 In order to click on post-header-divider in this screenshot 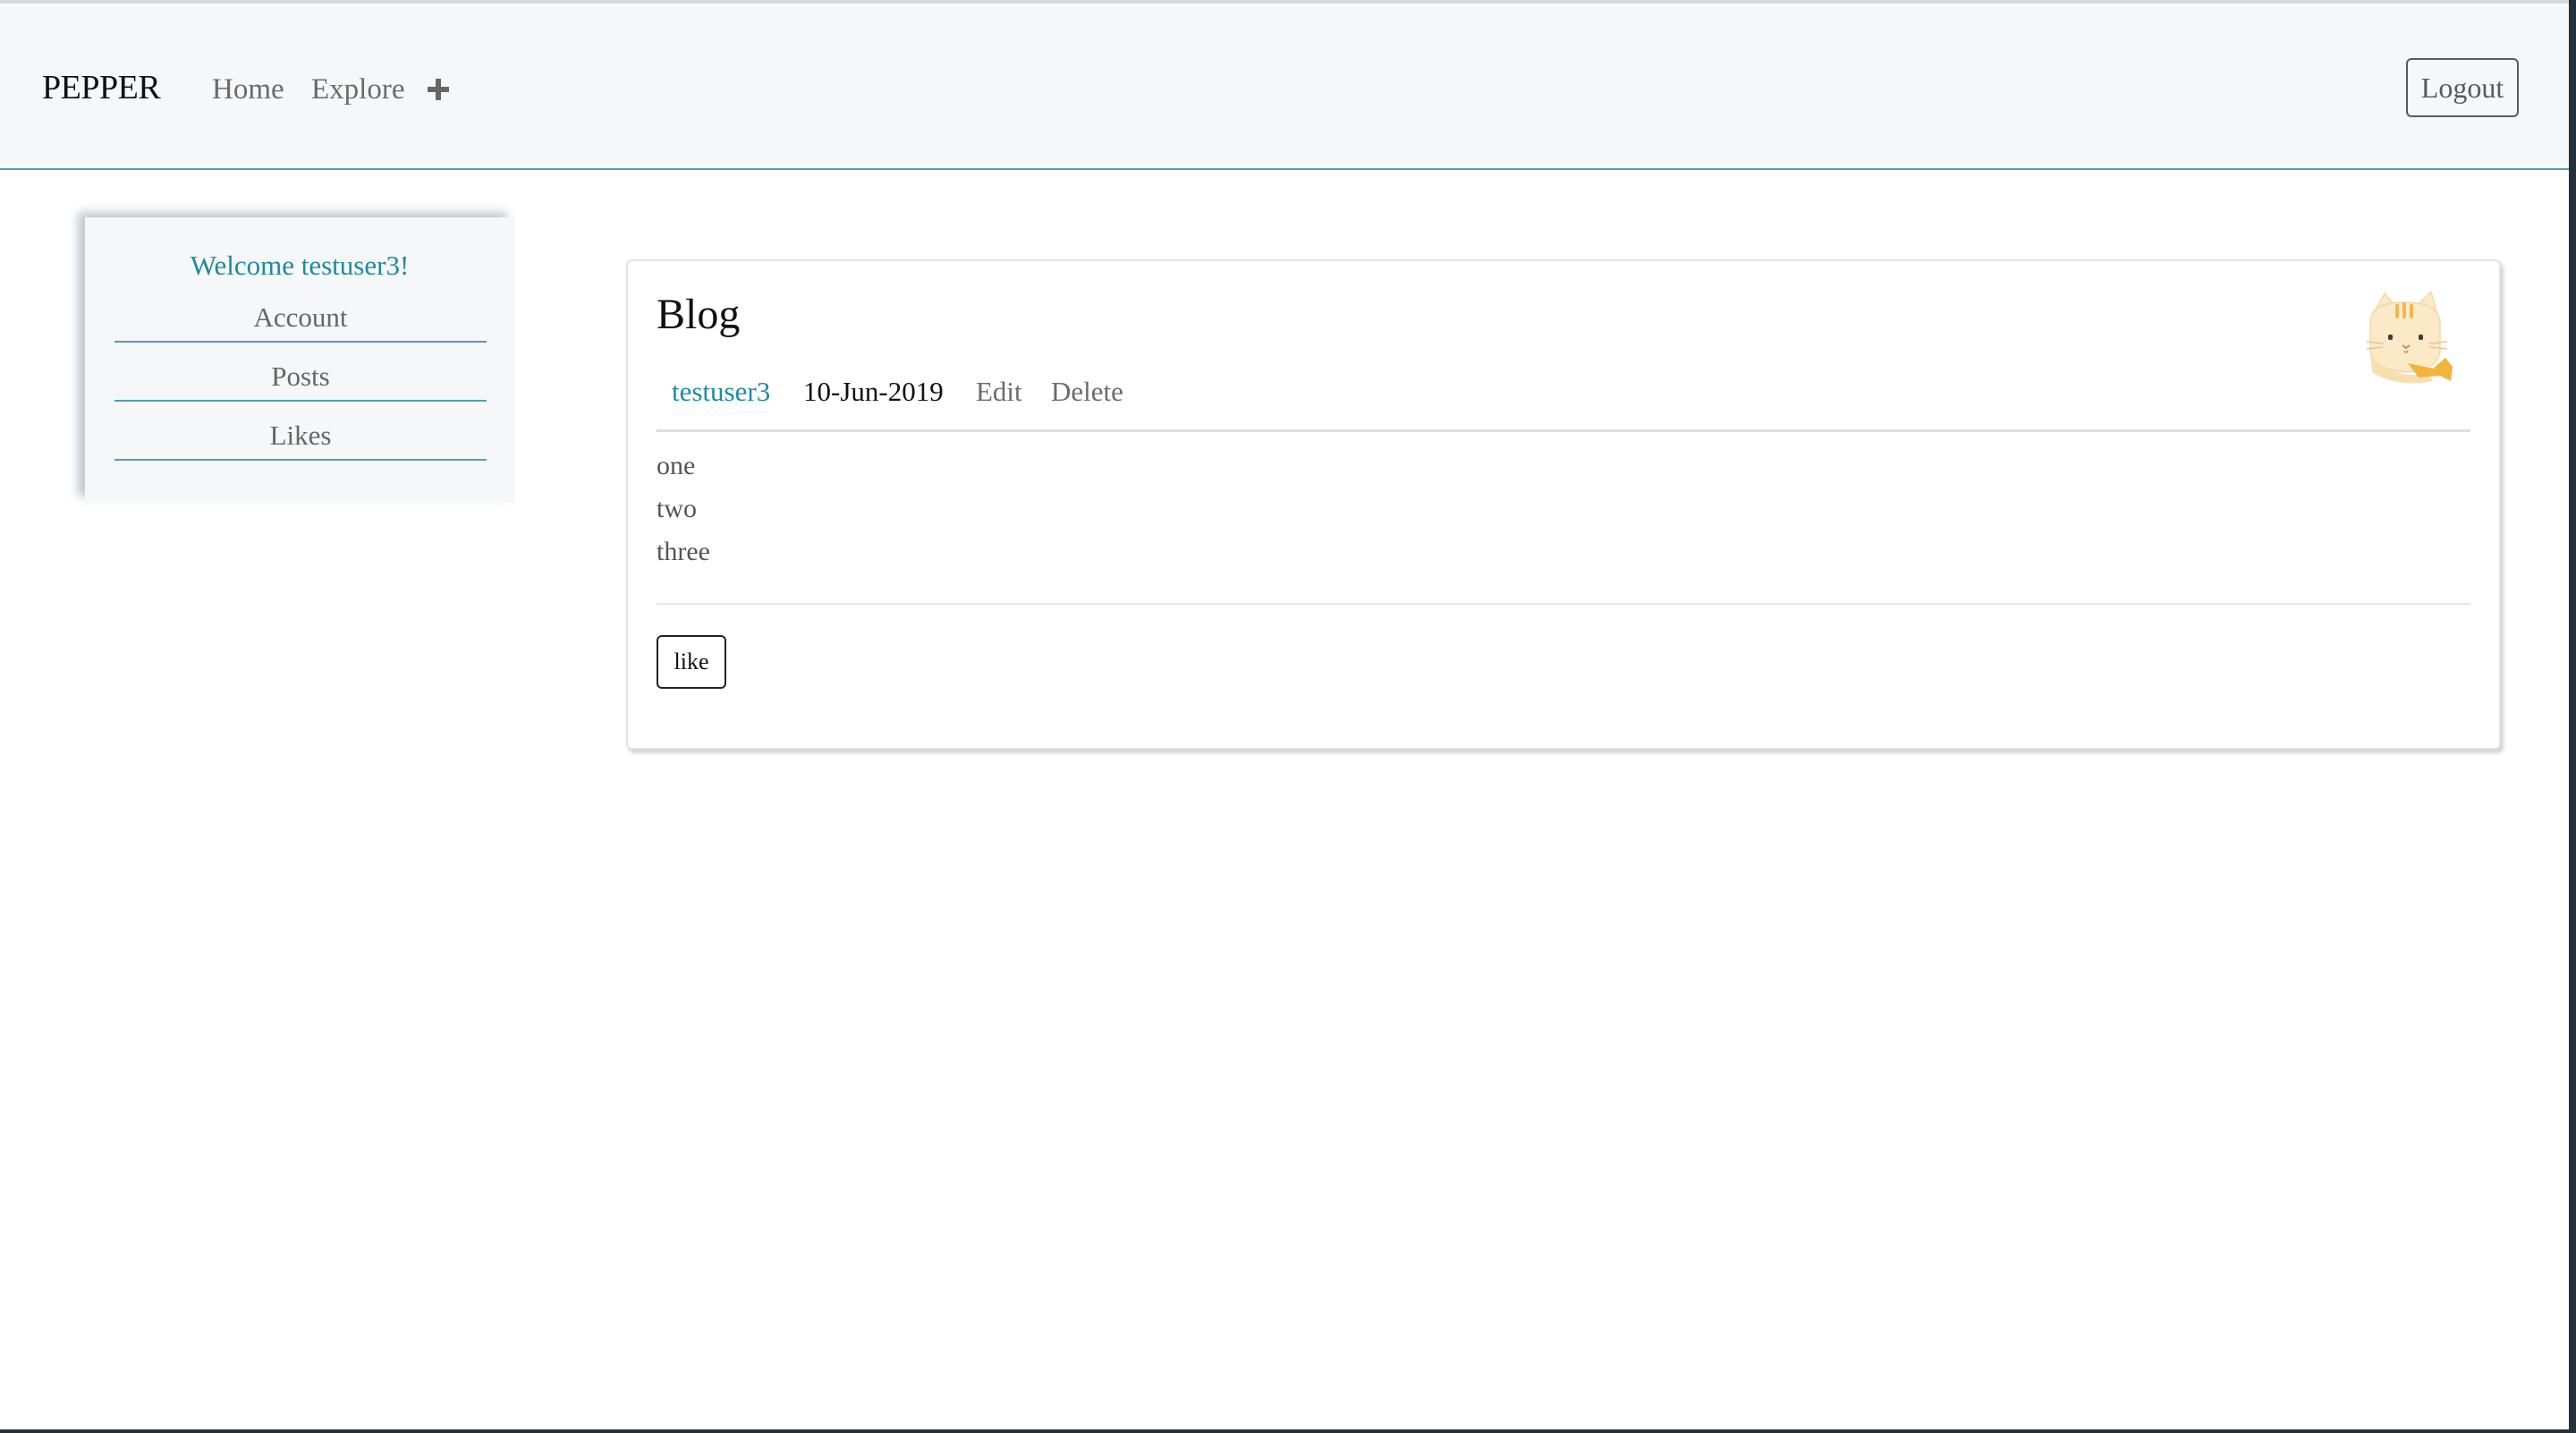, I will do `click(1563, 430)`.